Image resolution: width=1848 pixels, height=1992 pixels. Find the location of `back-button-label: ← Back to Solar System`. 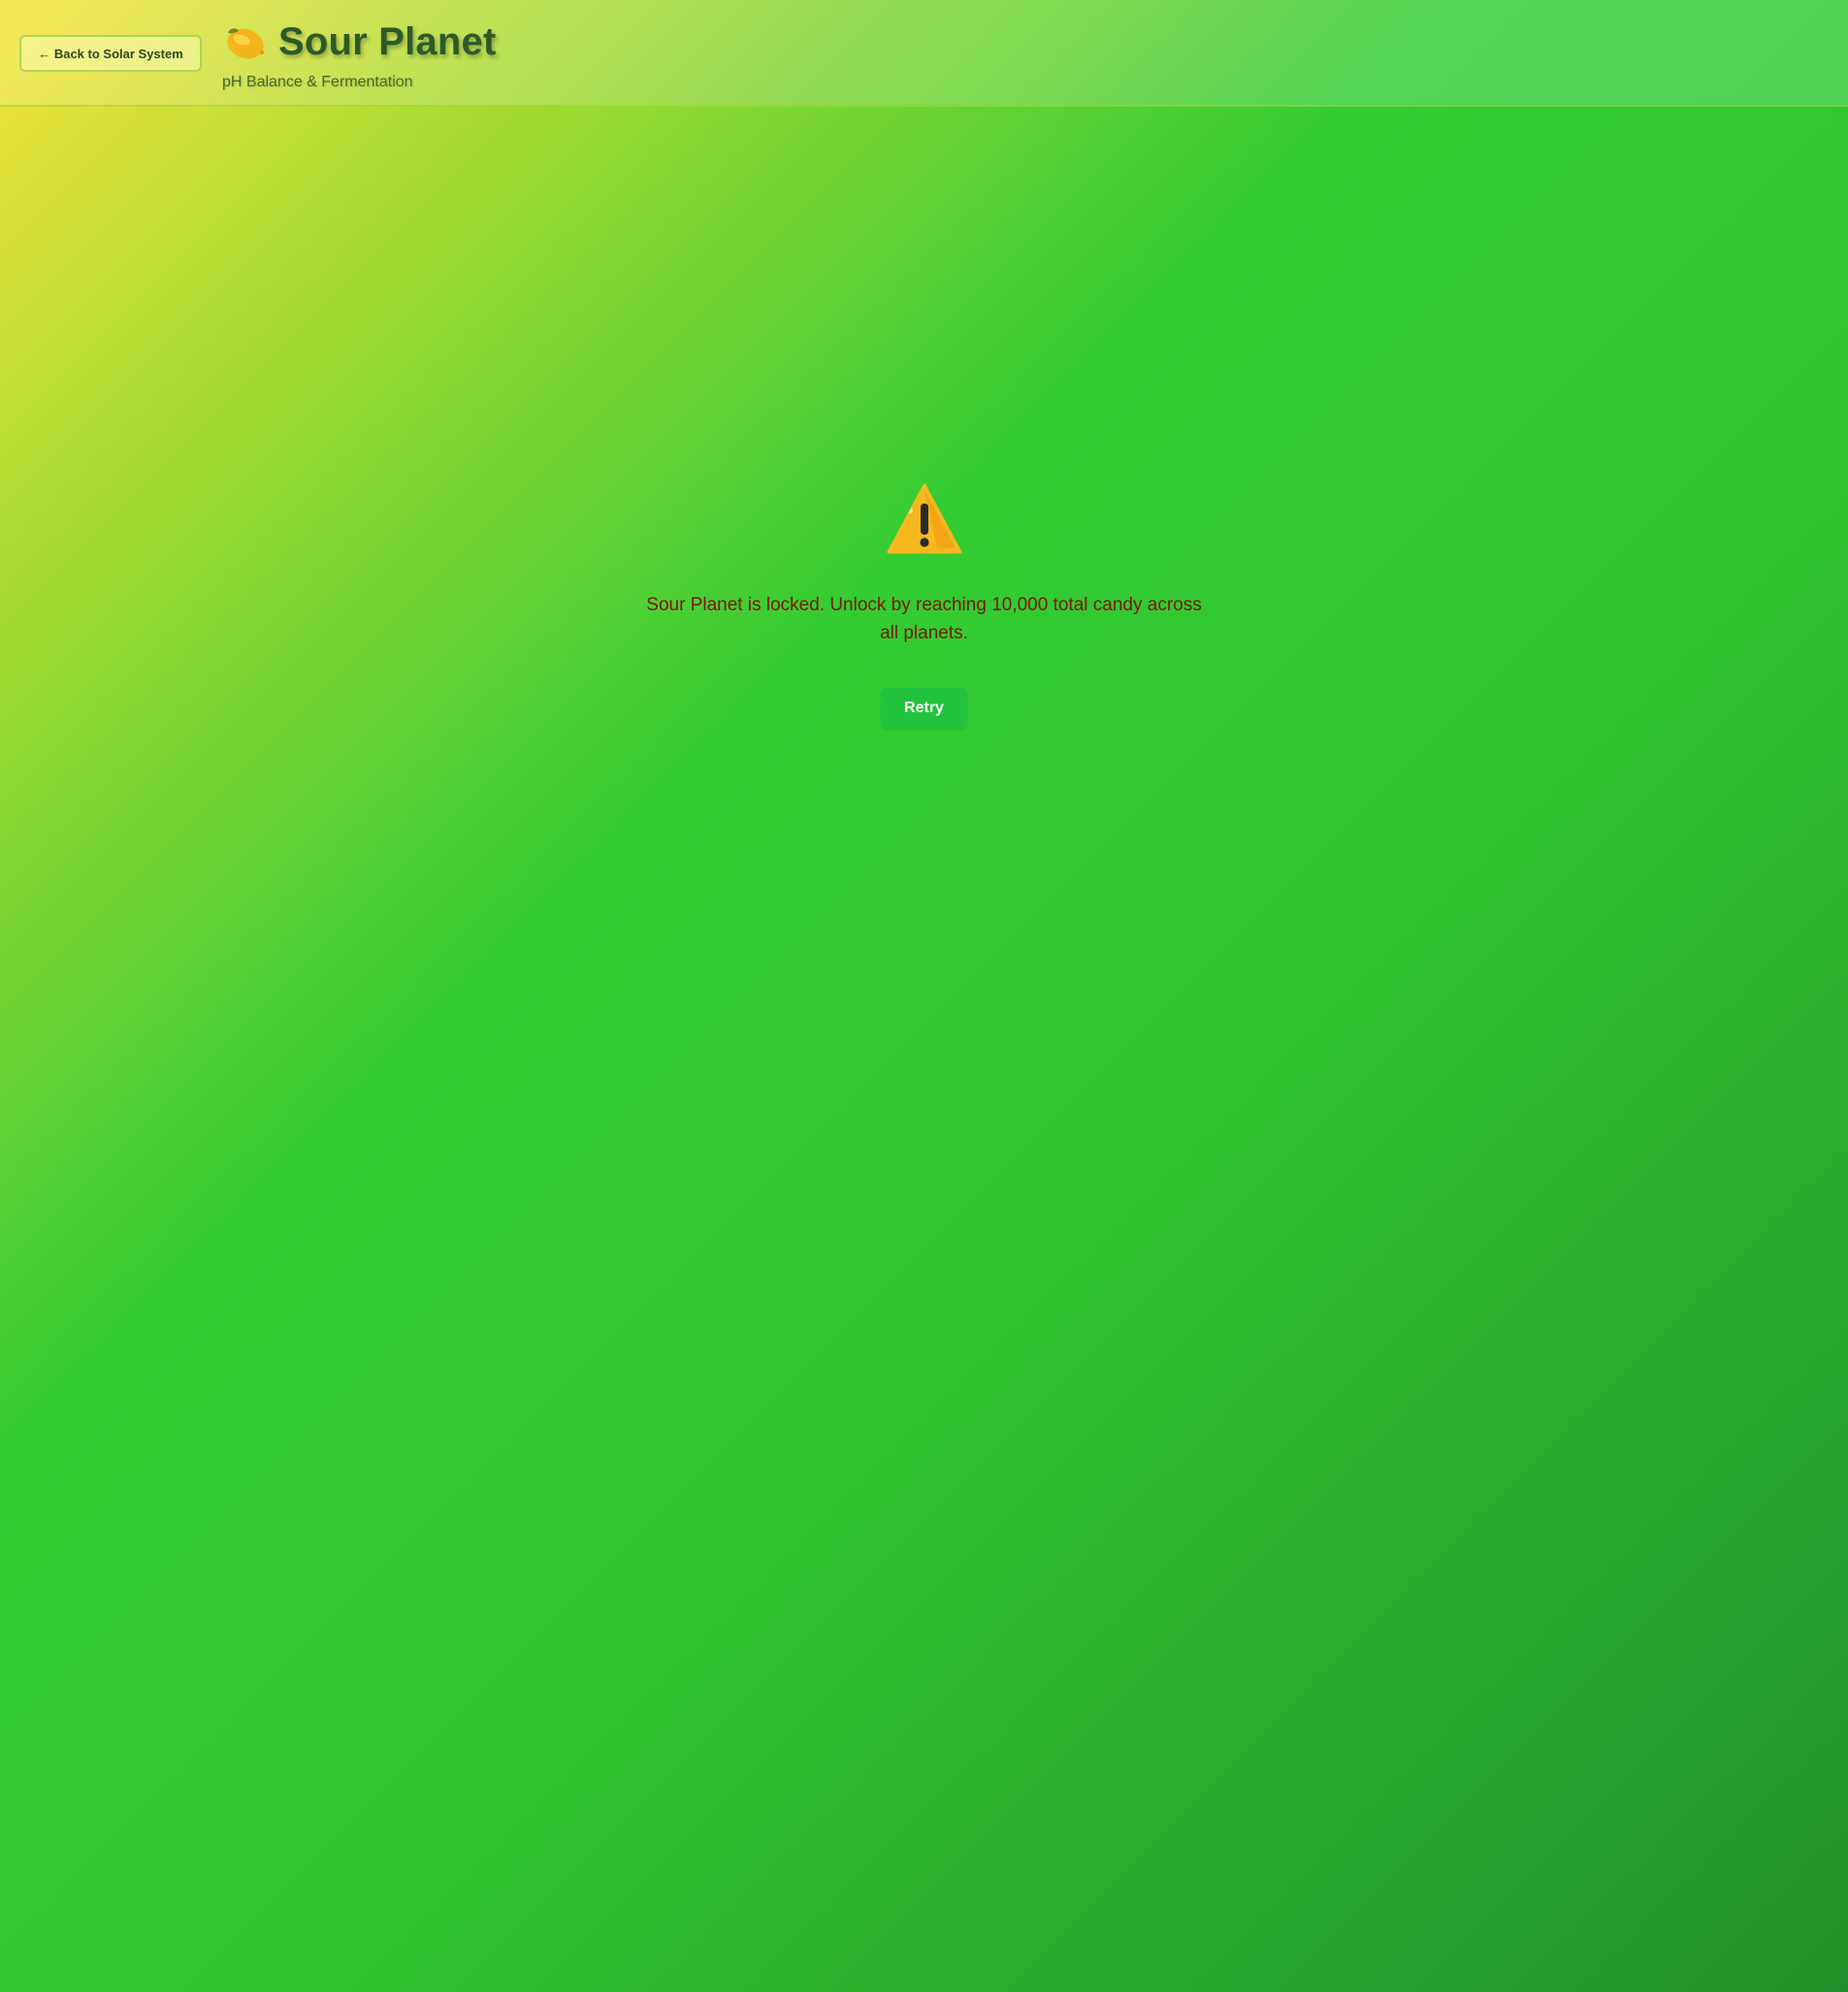

back-button-label: ← Back to Solar System is located at coordinates (110, 53).